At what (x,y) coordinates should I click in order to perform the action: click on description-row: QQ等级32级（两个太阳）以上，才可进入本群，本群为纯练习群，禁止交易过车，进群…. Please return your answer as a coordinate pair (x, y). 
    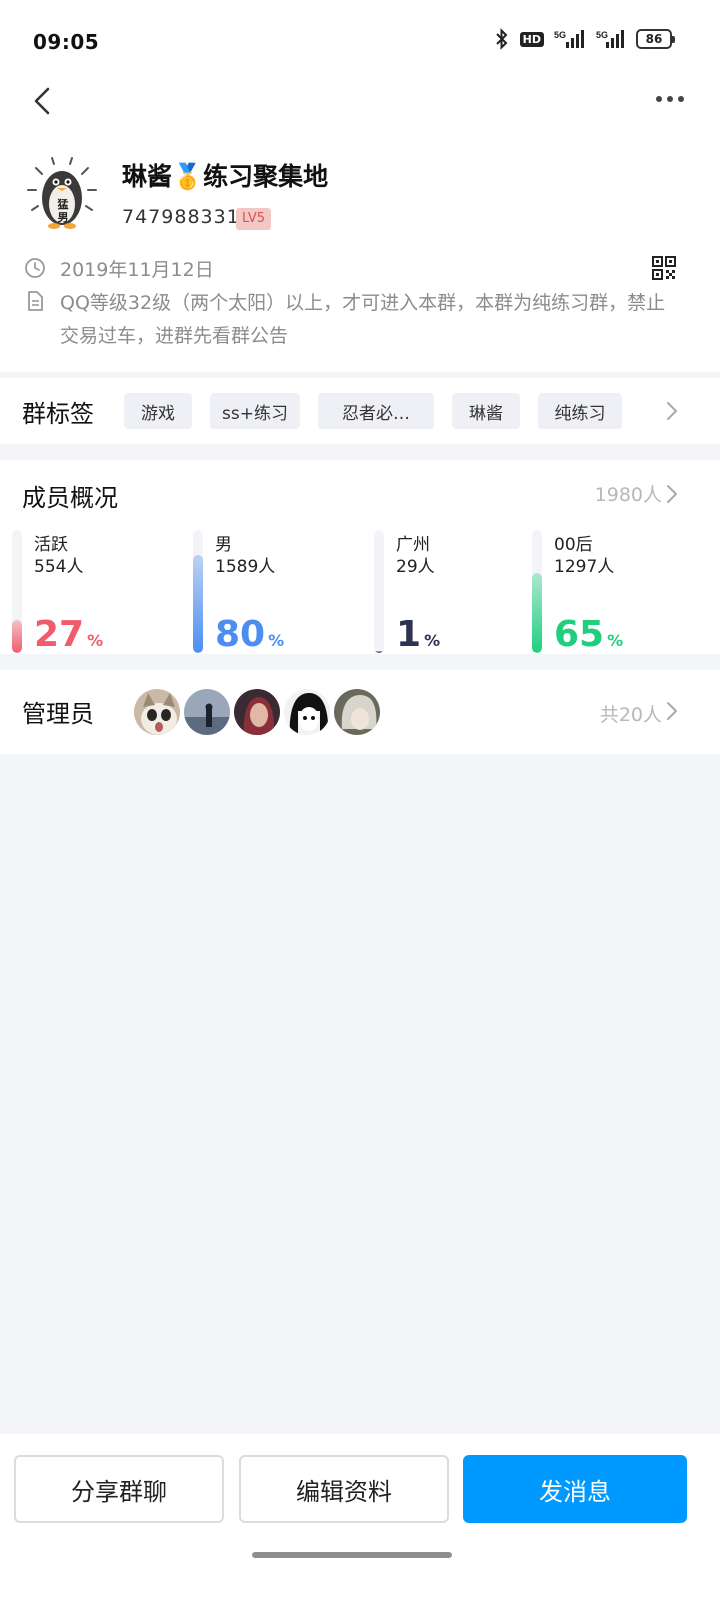
    Looking at the image, I should click on (352, 320).